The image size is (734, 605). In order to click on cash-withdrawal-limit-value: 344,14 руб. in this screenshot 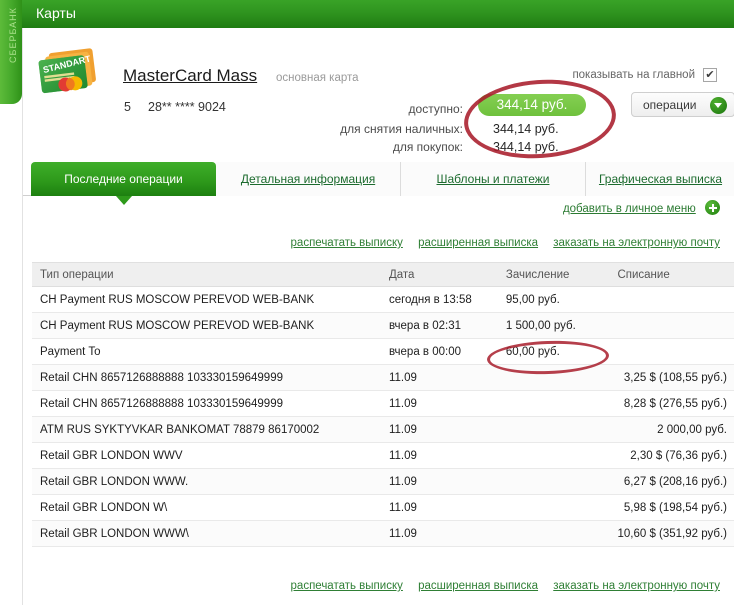, I will do `click(526, 129)`.